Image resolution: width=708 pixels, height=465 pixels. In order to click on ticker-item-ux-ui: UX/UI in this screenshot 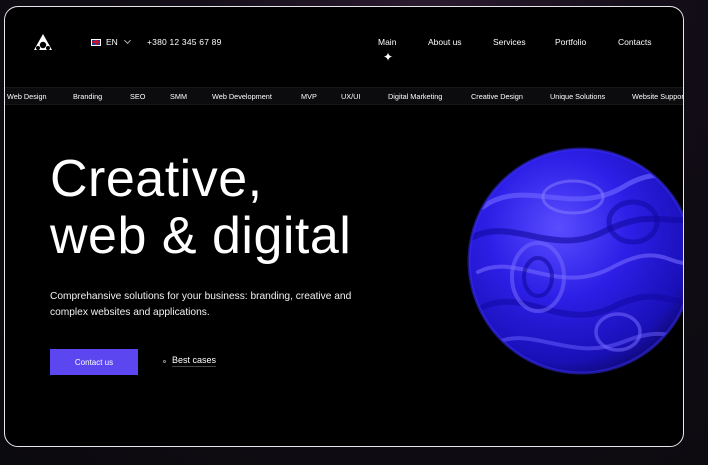, I will do `click(350, 96)`.